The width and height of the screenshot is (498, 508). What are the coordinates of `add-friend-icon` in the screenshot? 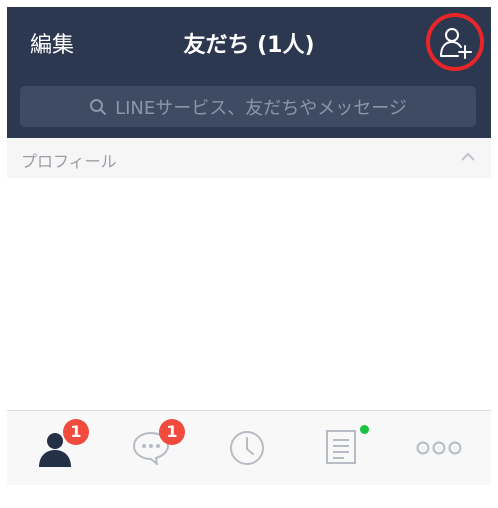 It's located at (456, 43).